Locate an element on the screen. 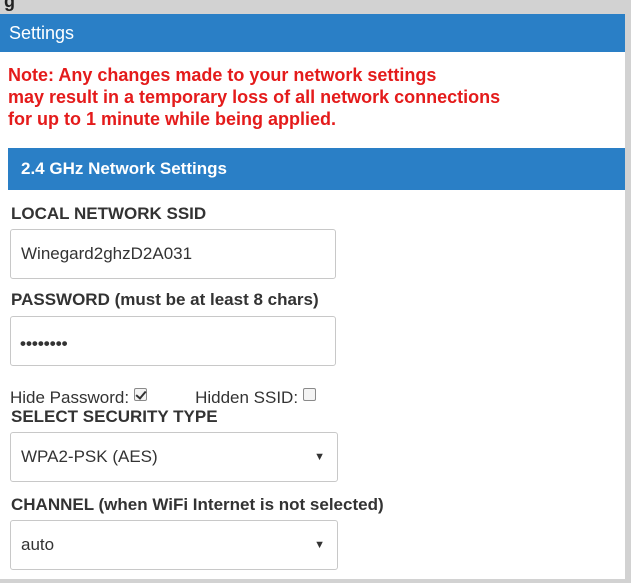 Image resolution: width=631 pixels, height=583 pixels. password-input is located at coordinates (173, 341).